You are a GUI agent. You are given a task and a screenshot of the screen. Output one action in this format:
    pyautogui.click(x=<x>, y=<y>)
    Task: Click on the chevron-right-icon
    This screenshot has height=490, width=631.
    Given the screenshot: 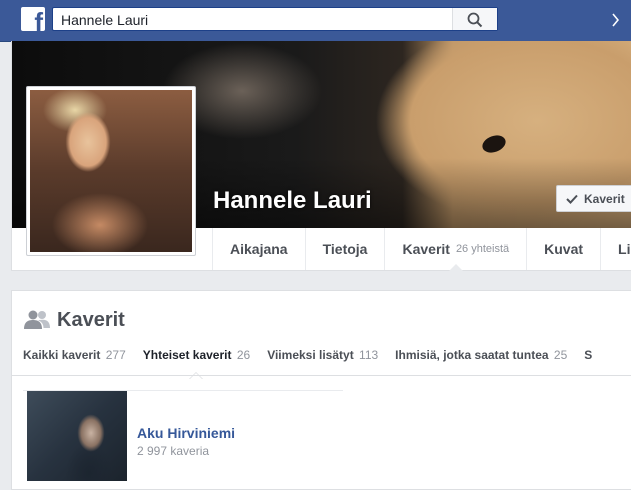 What is the action you would take?
    pyautogui.click(x=615, y=20)
    